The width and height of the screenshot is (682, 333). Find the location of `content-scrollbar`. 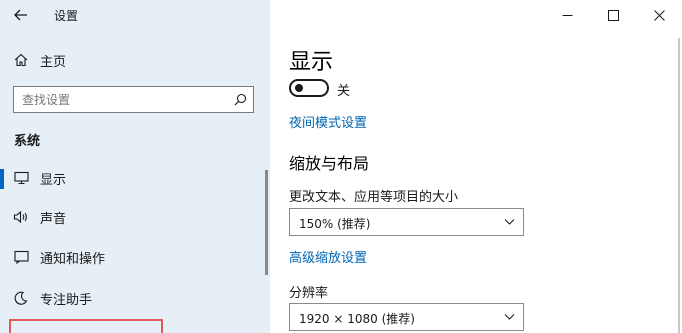

content-scrollbar is located at coordinates (679, 185).